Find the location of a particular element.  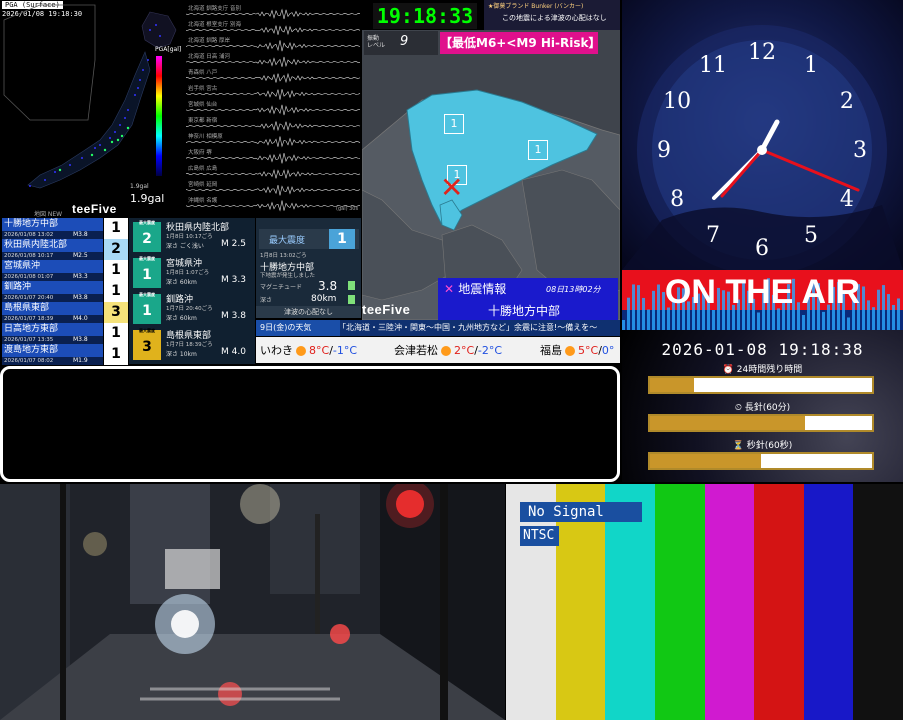

station-label: 沖縄県 名護 is located at coordinates (203, 201).